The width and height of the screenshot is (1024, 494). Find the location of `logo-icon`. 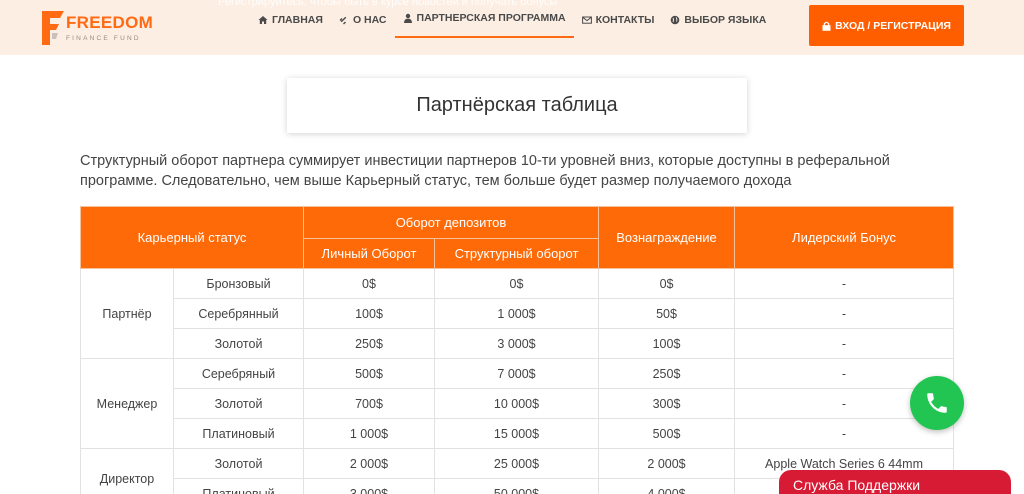

logo-icon is located at coordinates (53, 28).